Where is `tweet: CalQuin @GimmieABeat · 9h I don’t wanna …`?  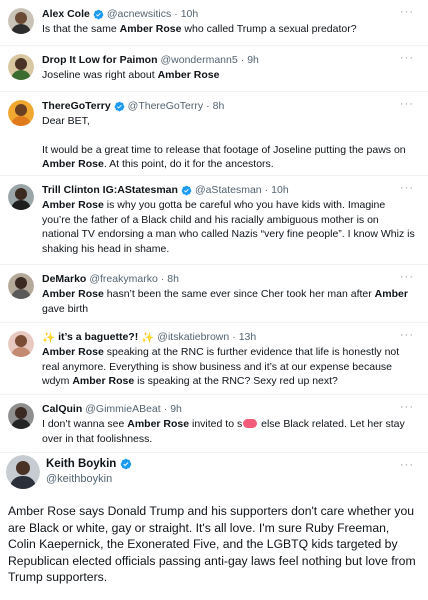
tweet: CalQuin @GimmieABeat · 9h I don’t wanna … is located at coordinates (214, 424).